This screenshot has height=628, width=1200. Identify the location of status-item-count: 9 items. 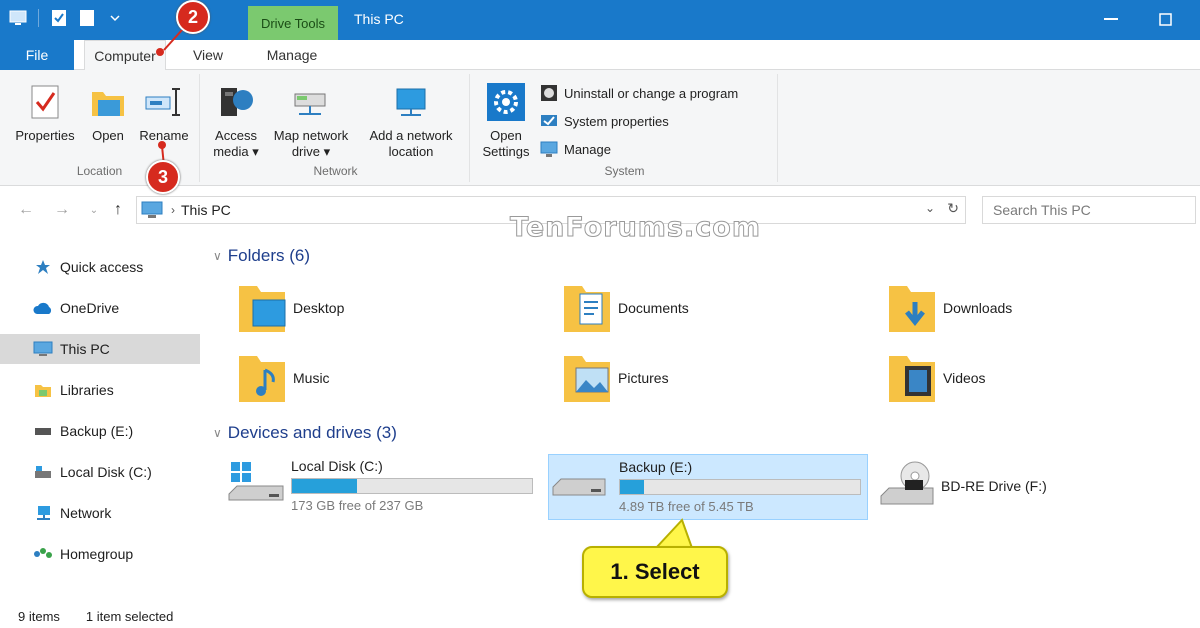
(39, 616).